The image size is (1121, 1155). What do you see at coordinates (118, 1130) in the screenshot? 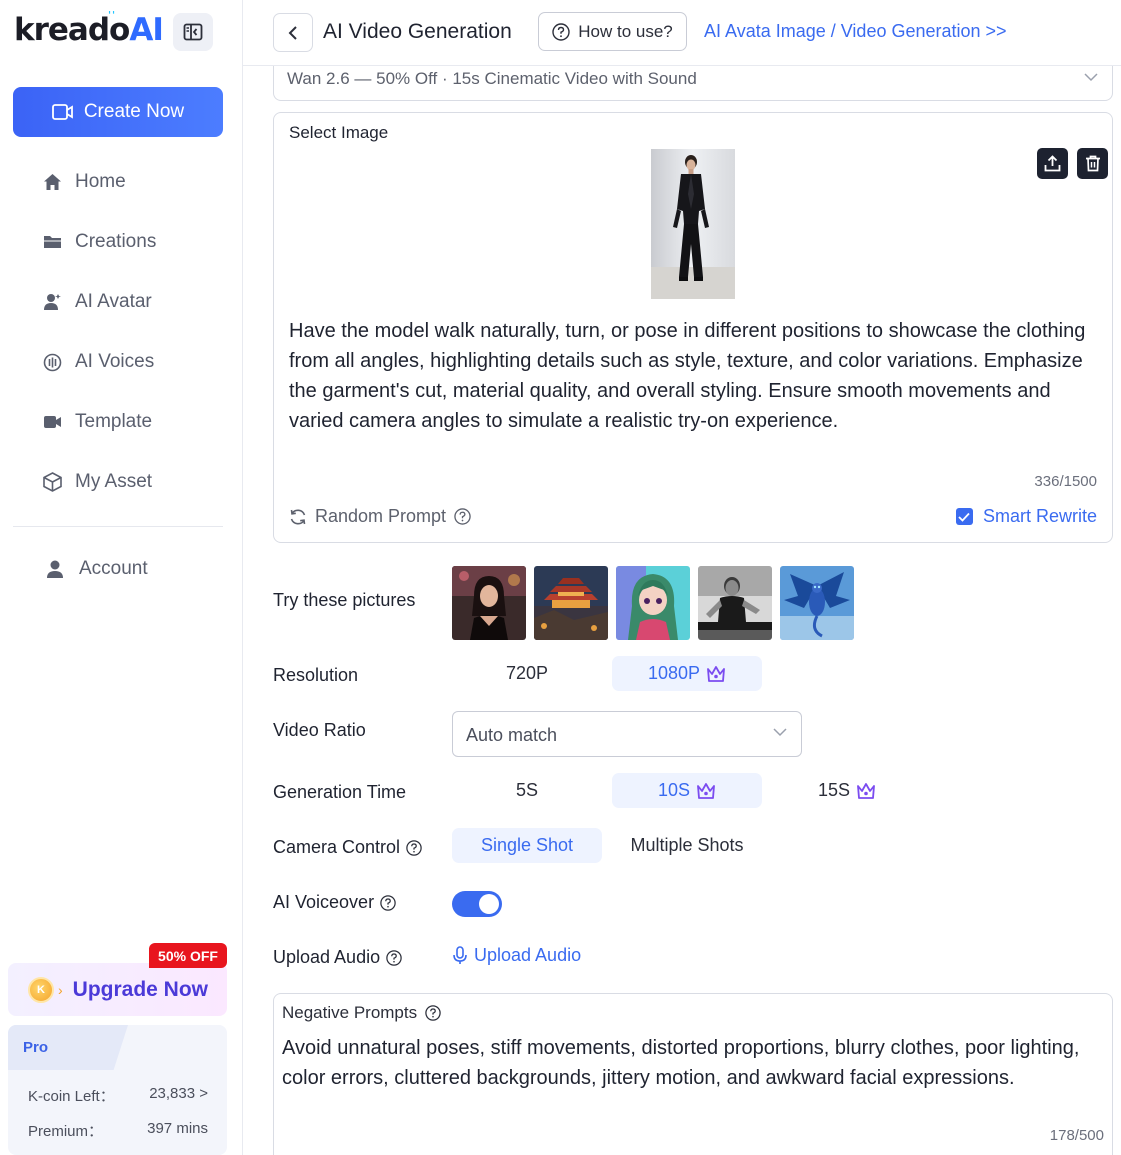
I see `premium-row: Premium： 397 mins` at bounding box center [118, 1130].